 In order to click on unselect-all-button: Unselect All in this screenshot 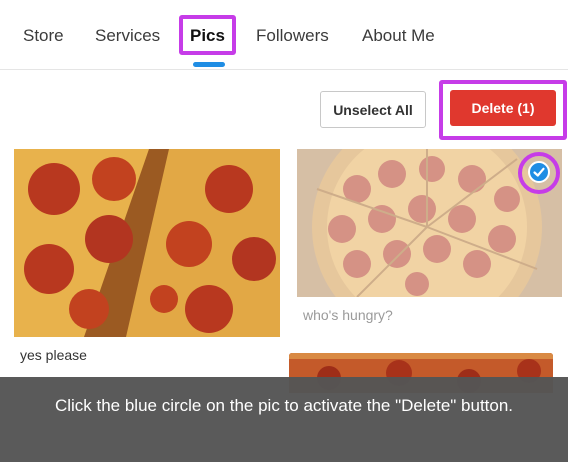, I will do `click(373, 109)`.